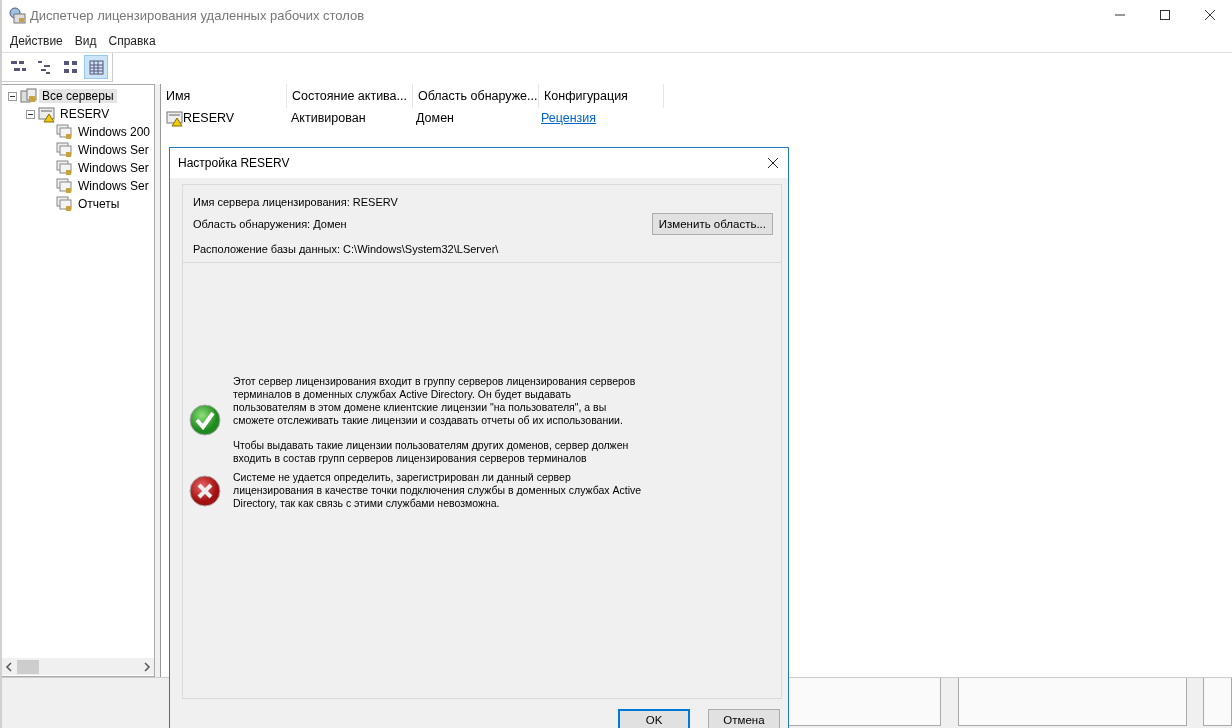  Describe the element at coordinates (17, 15) in the screenshot. I see `app-icon` at that location.